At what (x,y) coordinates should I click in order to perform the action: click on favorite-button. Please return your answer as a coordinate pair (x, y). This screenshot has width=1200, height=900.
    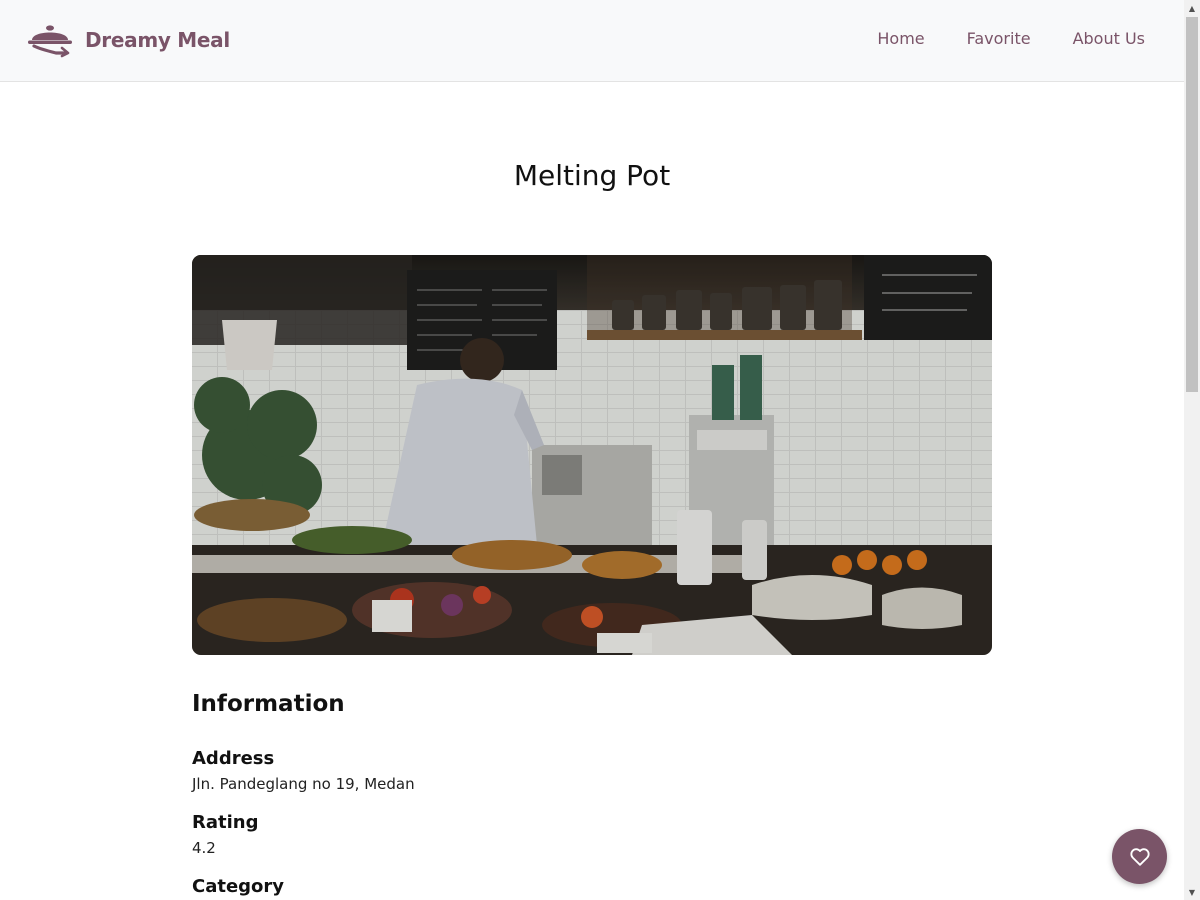
    Looking at the image, I should click on (1139, 856).